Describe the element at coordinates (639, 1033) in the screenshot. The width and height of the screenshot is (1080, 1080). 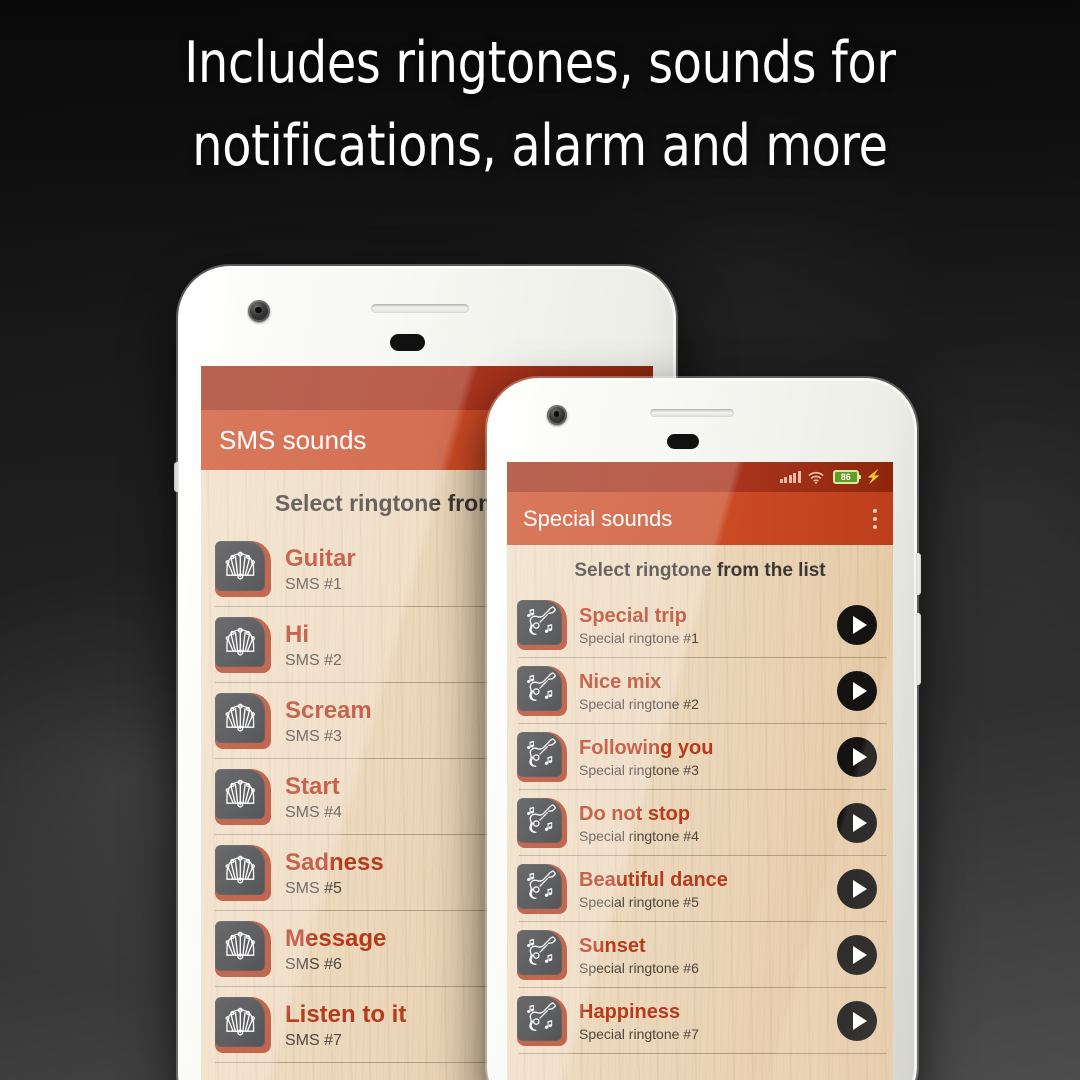
I see `ringtone-subtitle: Special ringtone #7` at that location.